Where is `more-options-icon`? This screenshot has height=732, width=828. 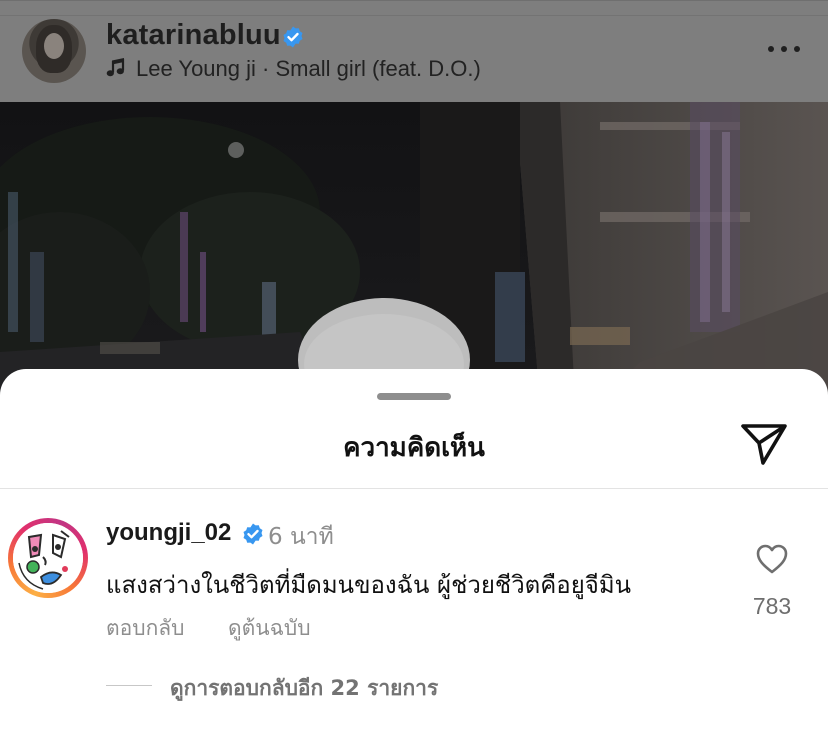
more-options-icon is located at coordinates (784, 49).